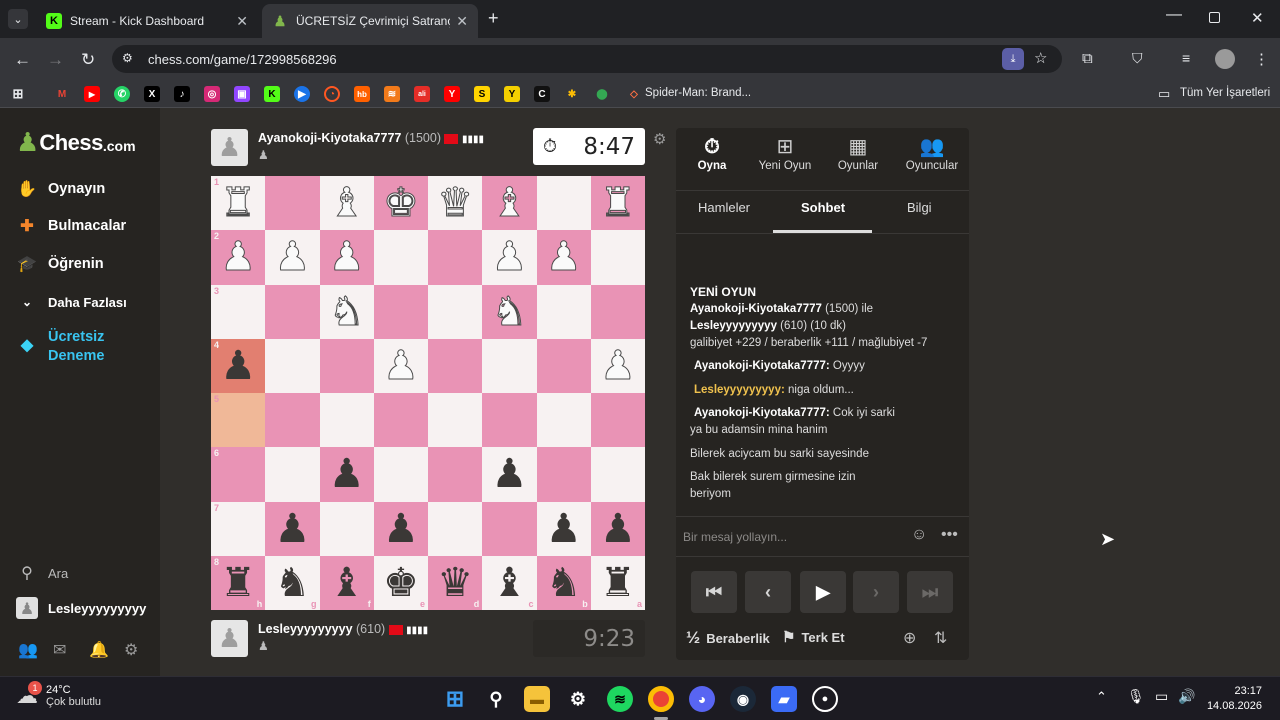 Image resolution: width=1280 pixels, height=720 pixels. What do you see at coordinates (452, 94) in the screenshot?
I see `y-app-icon: Y` at bounding box center [452, 94].